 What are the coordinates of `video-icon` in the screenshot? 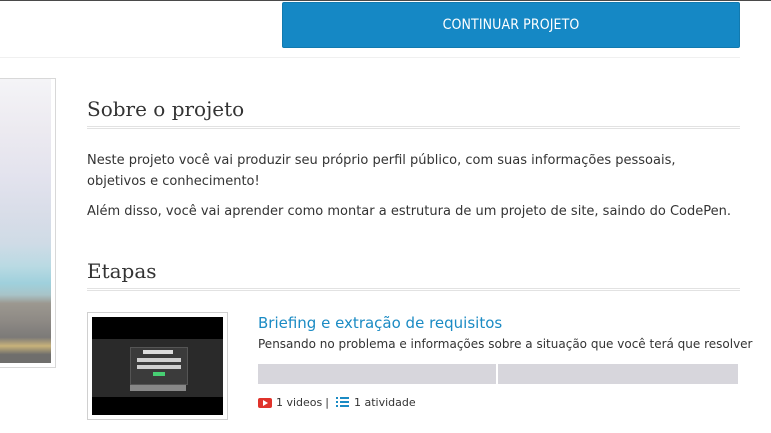 It's located at (265, 402).